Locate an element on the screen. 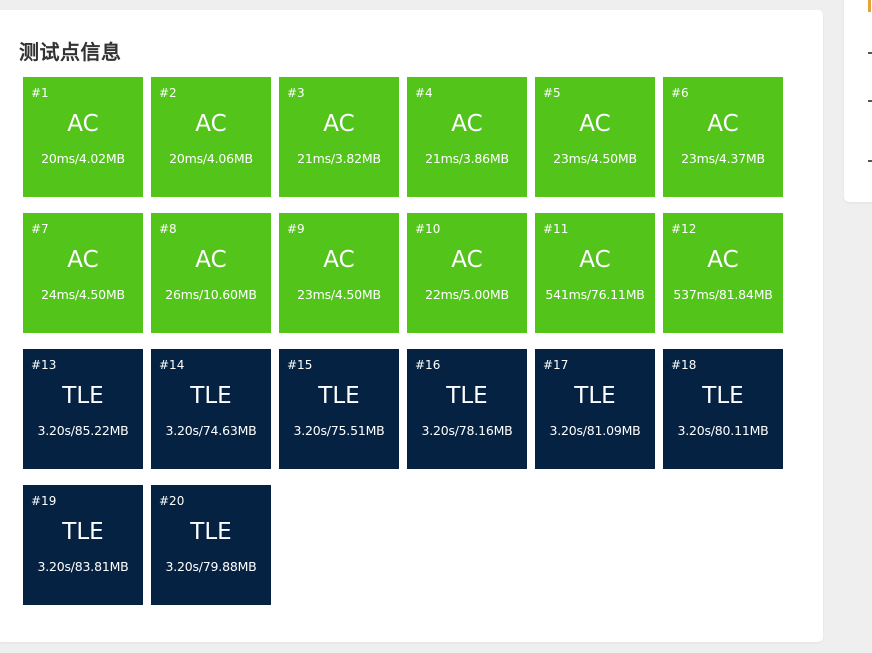 Image resolution: width=872 pixels, height=653 pixels. testcase-detail: 3.20s/80.11MB is located at coordinates (723, 430).